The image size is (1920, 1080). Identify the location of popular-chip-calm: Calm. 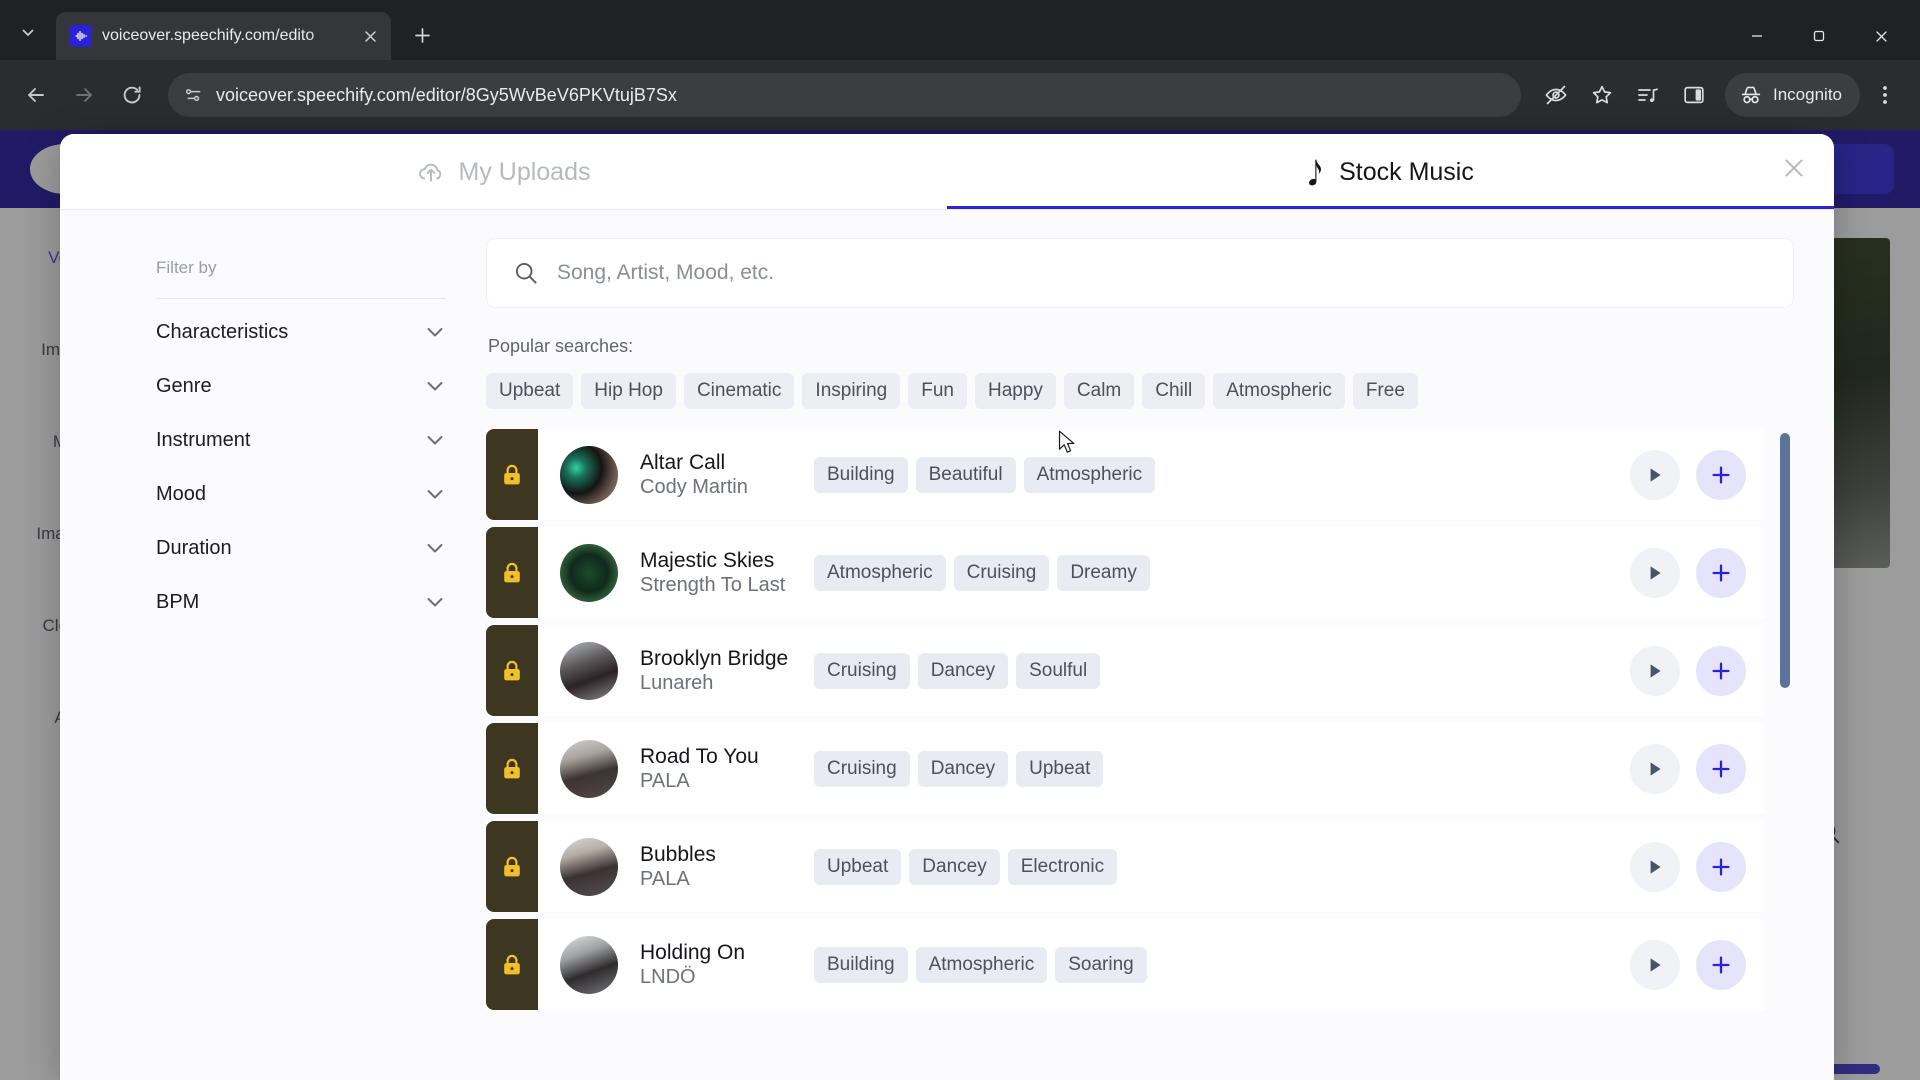
(1099, 391).